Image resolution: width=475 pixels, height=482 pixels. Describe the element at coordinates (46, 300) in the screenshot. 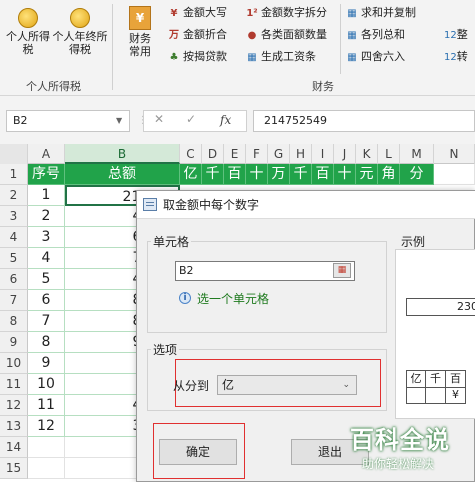

I see `table-cell: 6` at that location.